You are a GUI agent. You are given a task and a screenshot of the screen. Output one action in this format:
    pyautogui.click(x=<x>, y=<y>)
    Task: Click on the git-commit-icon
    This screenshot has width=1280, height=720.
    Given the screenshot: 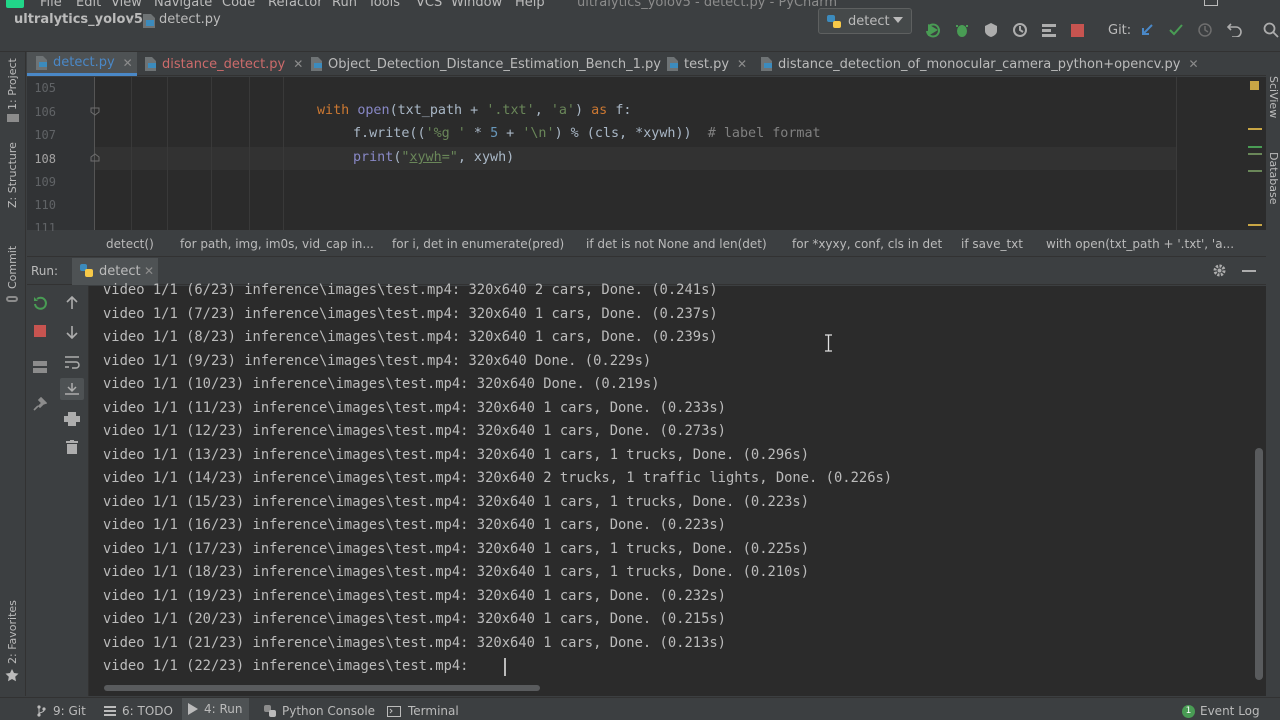 What is the action you would take?
    pyautogui.click(x=1176, y=30)
    